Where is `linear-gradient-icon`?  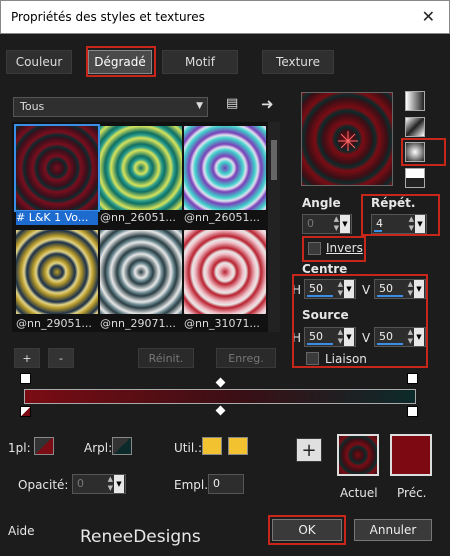
linear-gradient-icon is located at coordinates (415, 101).